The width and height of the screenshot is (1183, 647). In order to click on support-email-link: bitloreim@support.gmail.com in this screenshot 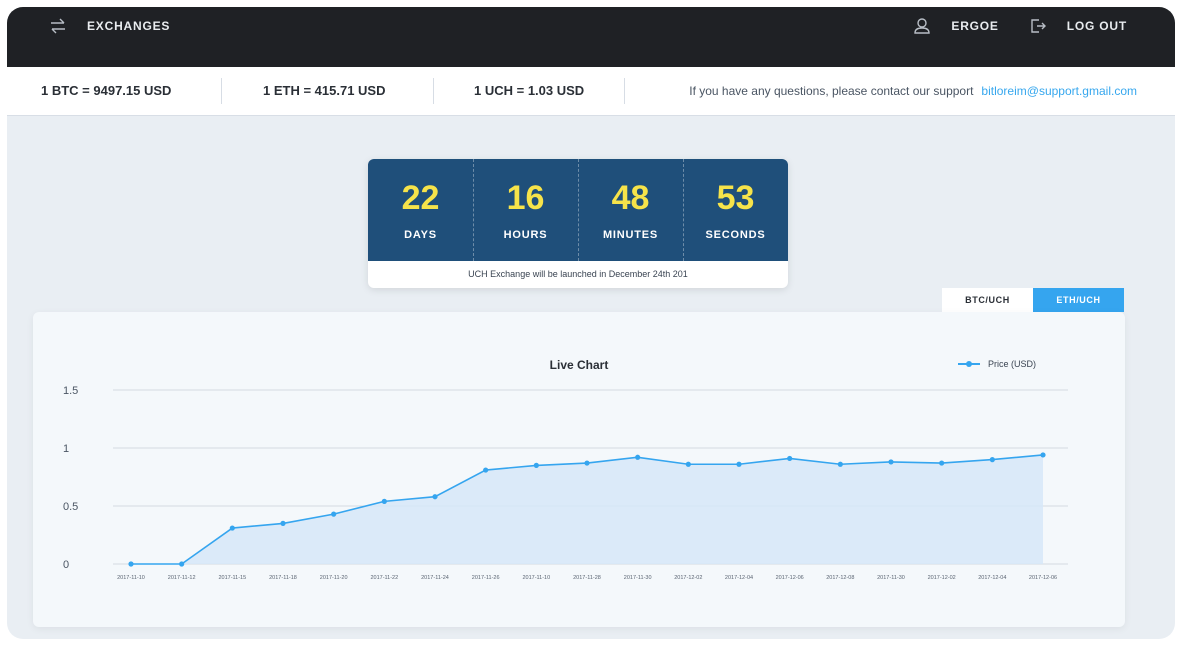, I will do `click(1059, 91)`.